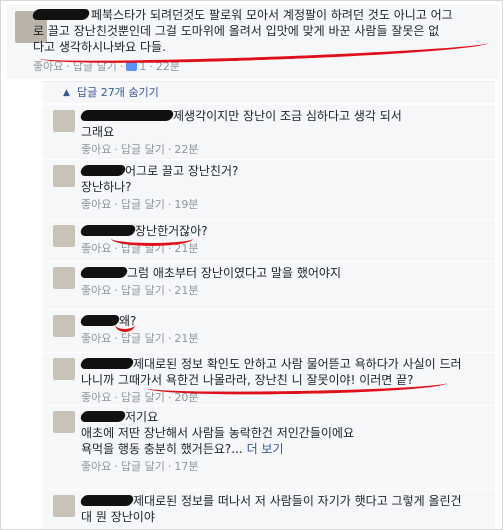 Image resolution: width=503 pixels, height=530 pixels. I want to click on reply-text: 어그로 끌고 장난친거?, so click(182, 171).